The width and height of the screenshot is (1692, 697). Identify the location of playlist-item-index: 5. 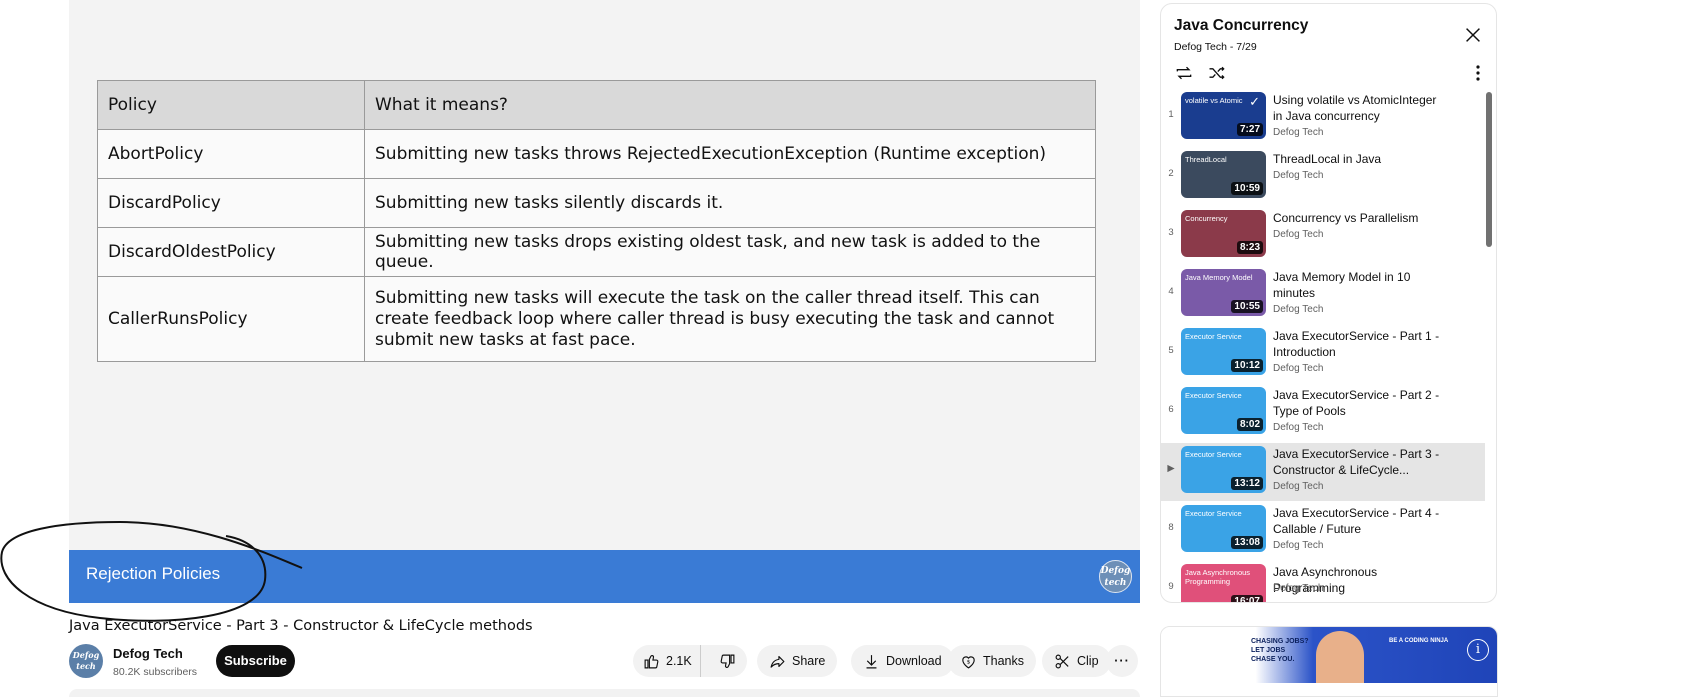
(1171, 350).